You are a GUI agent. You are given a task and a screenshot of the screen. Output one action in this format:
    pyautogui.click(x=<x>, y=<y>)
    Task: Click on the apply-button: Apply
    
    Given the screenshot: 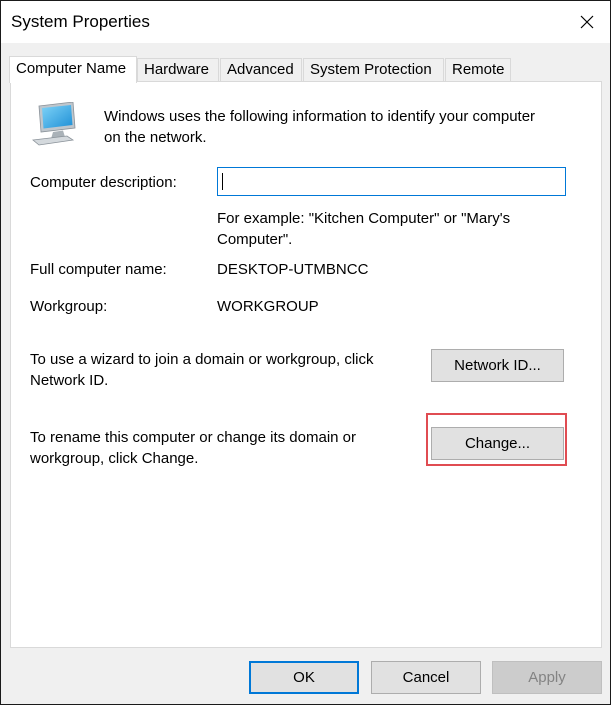 What is the action you would take?
    pyautogui.click(x=547, y=677)
    